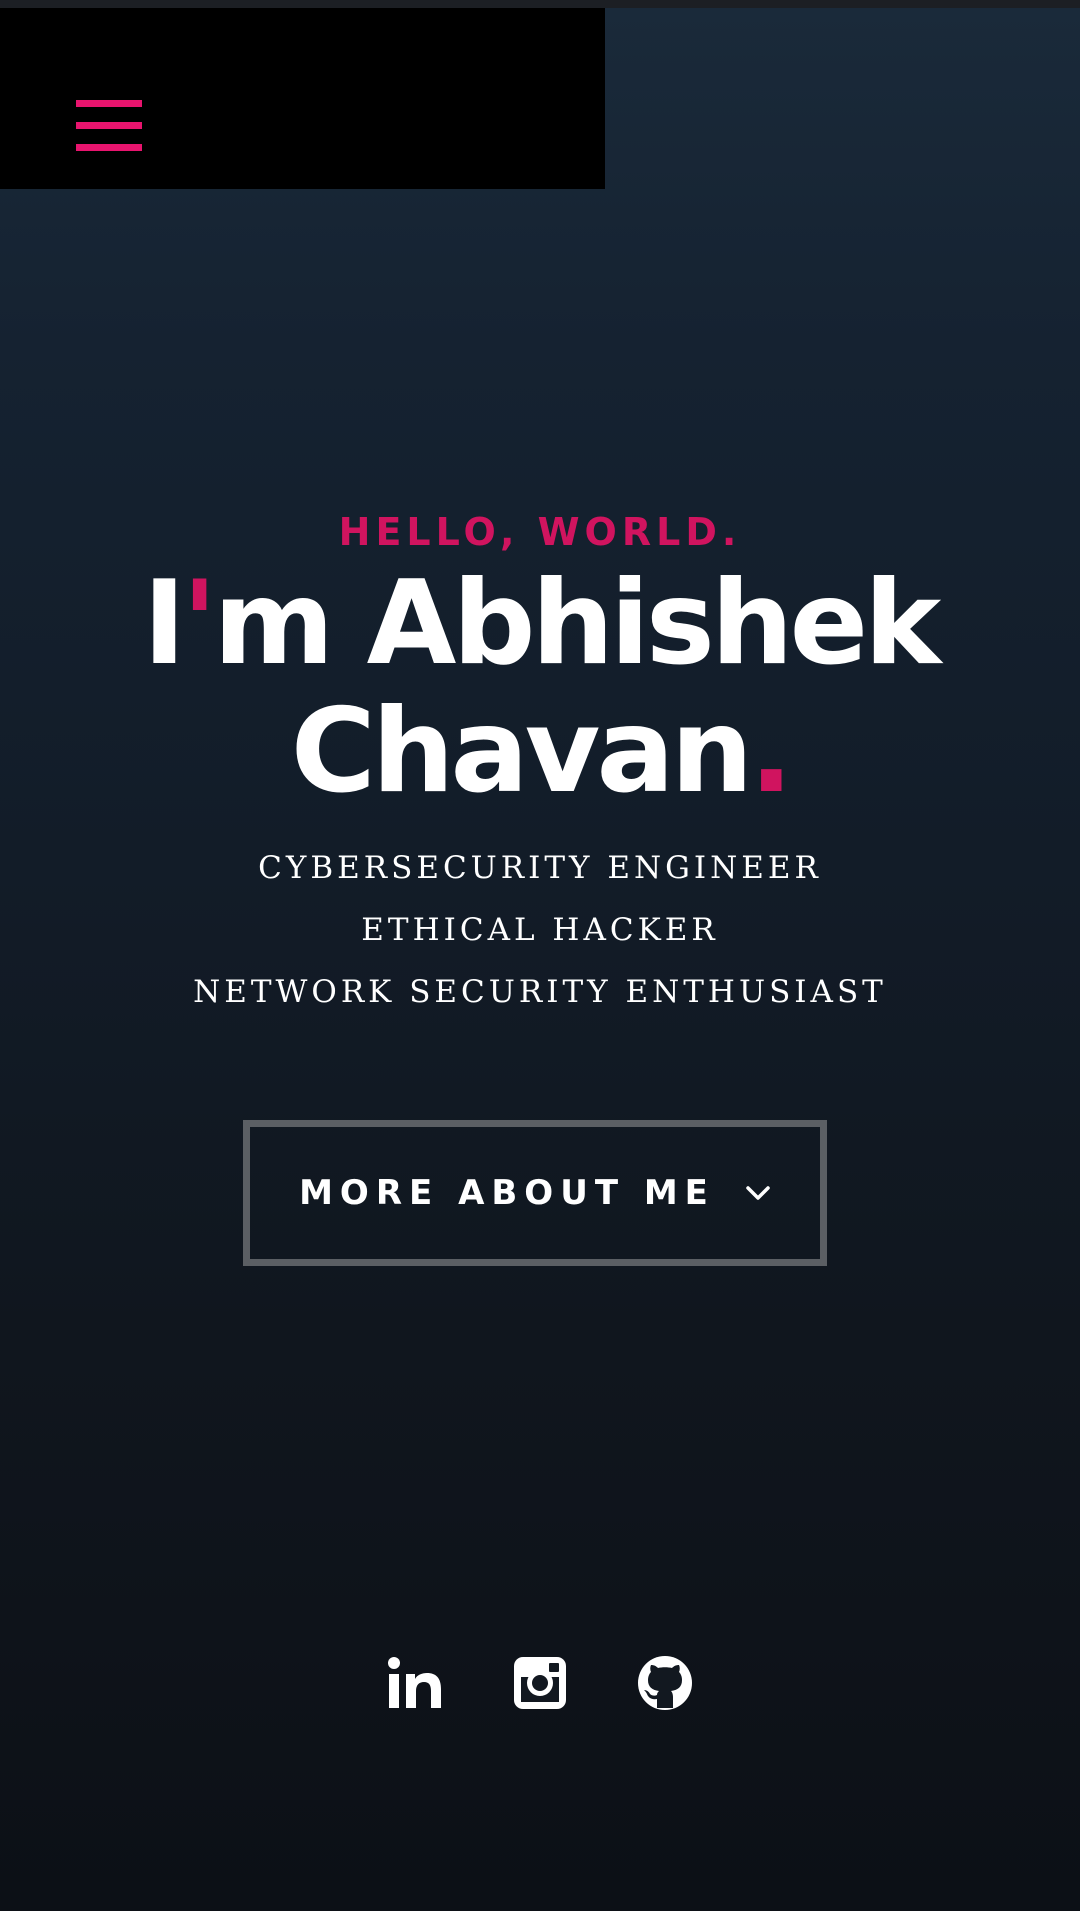 This screenshot has width=1080, height=1911. I want to click on role-item: CYBERSECURITY ENGINEER, so click(540, 868).